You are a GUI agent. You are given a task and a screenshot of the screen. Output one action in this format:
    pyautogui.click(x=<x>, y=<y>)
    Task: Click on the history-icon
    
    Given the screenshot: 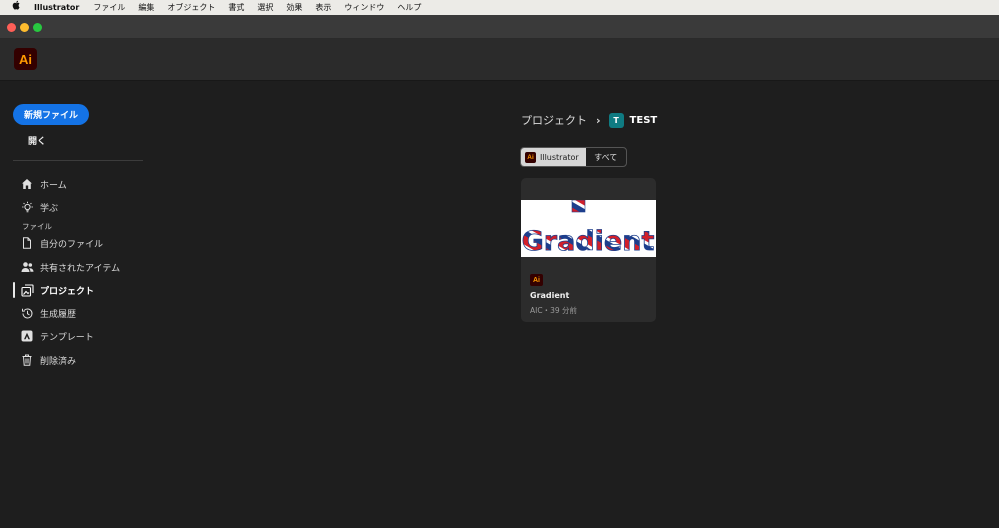 What is the action you would take?
    pyautogui.click(x=27, y=313)
    